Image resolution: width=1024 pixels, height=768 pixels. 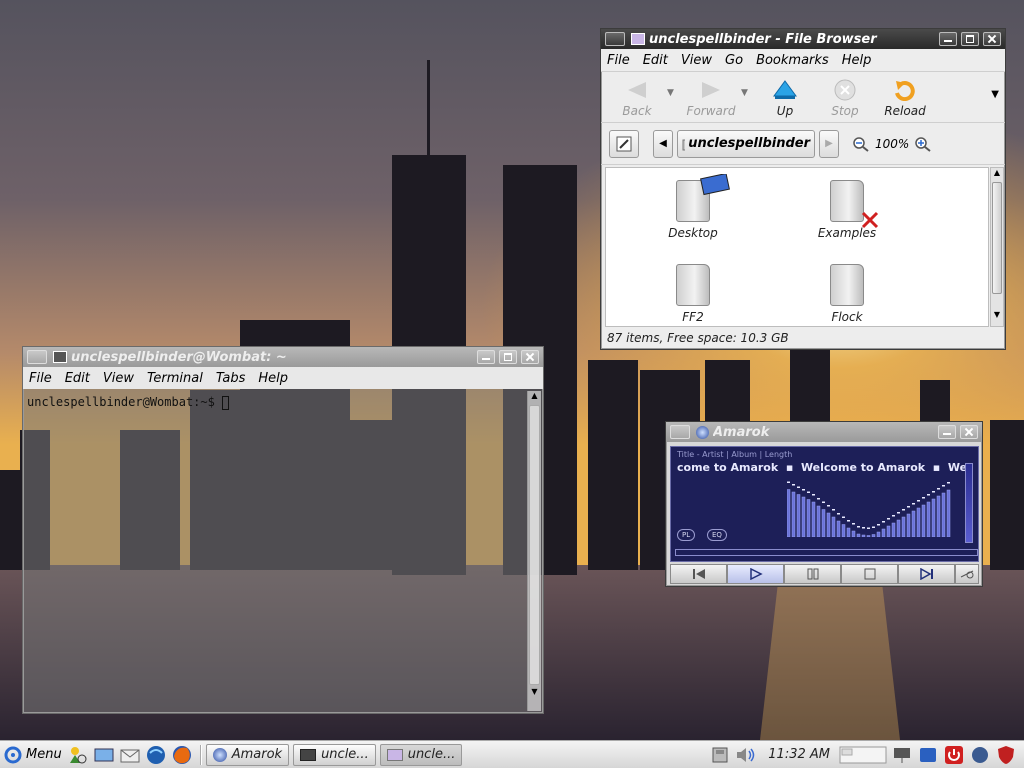 What do you see at coordinates (748, 93) in the screenshot?
I see `forward-history-dropdown: ▼` at bounding box center [748, 93].